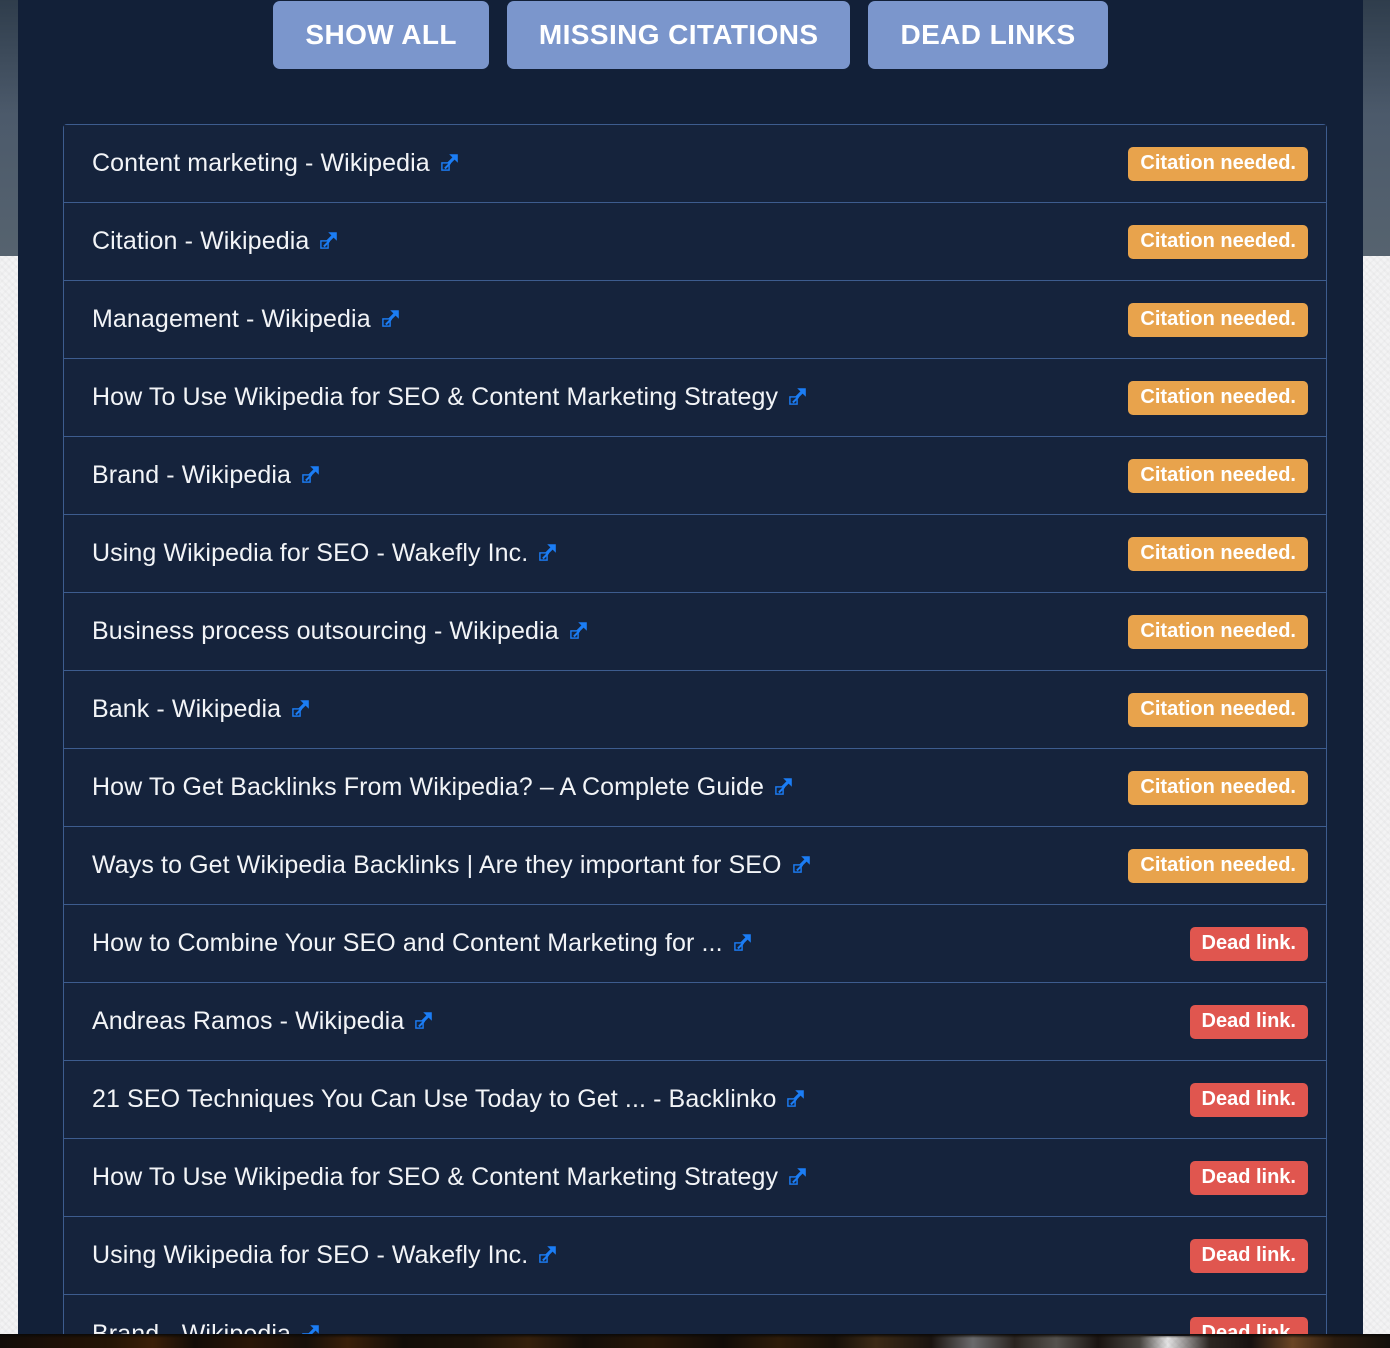  What do you see at coordinates (695, 1022) in the screenshot?
I see `result-row: Andreas Ramos - Wikipedia Dead link.` at bounding box center [695, 1022].